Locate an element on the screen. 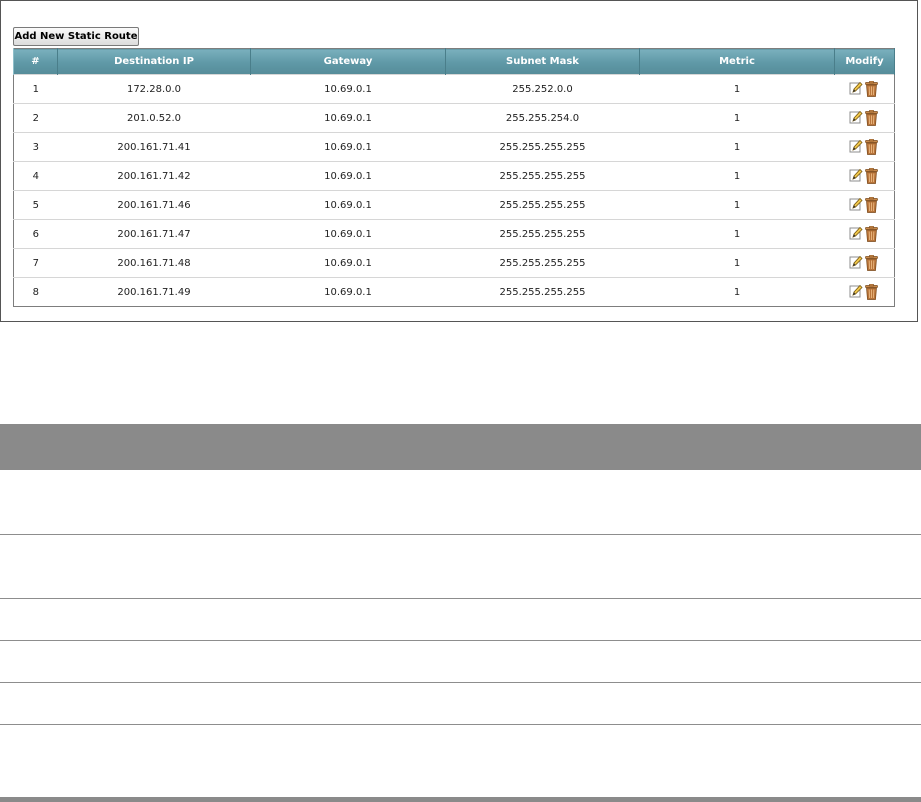 The width and height of the screenshot is (921, 802). cell-number: 7 is located at coordinates (35, 263).